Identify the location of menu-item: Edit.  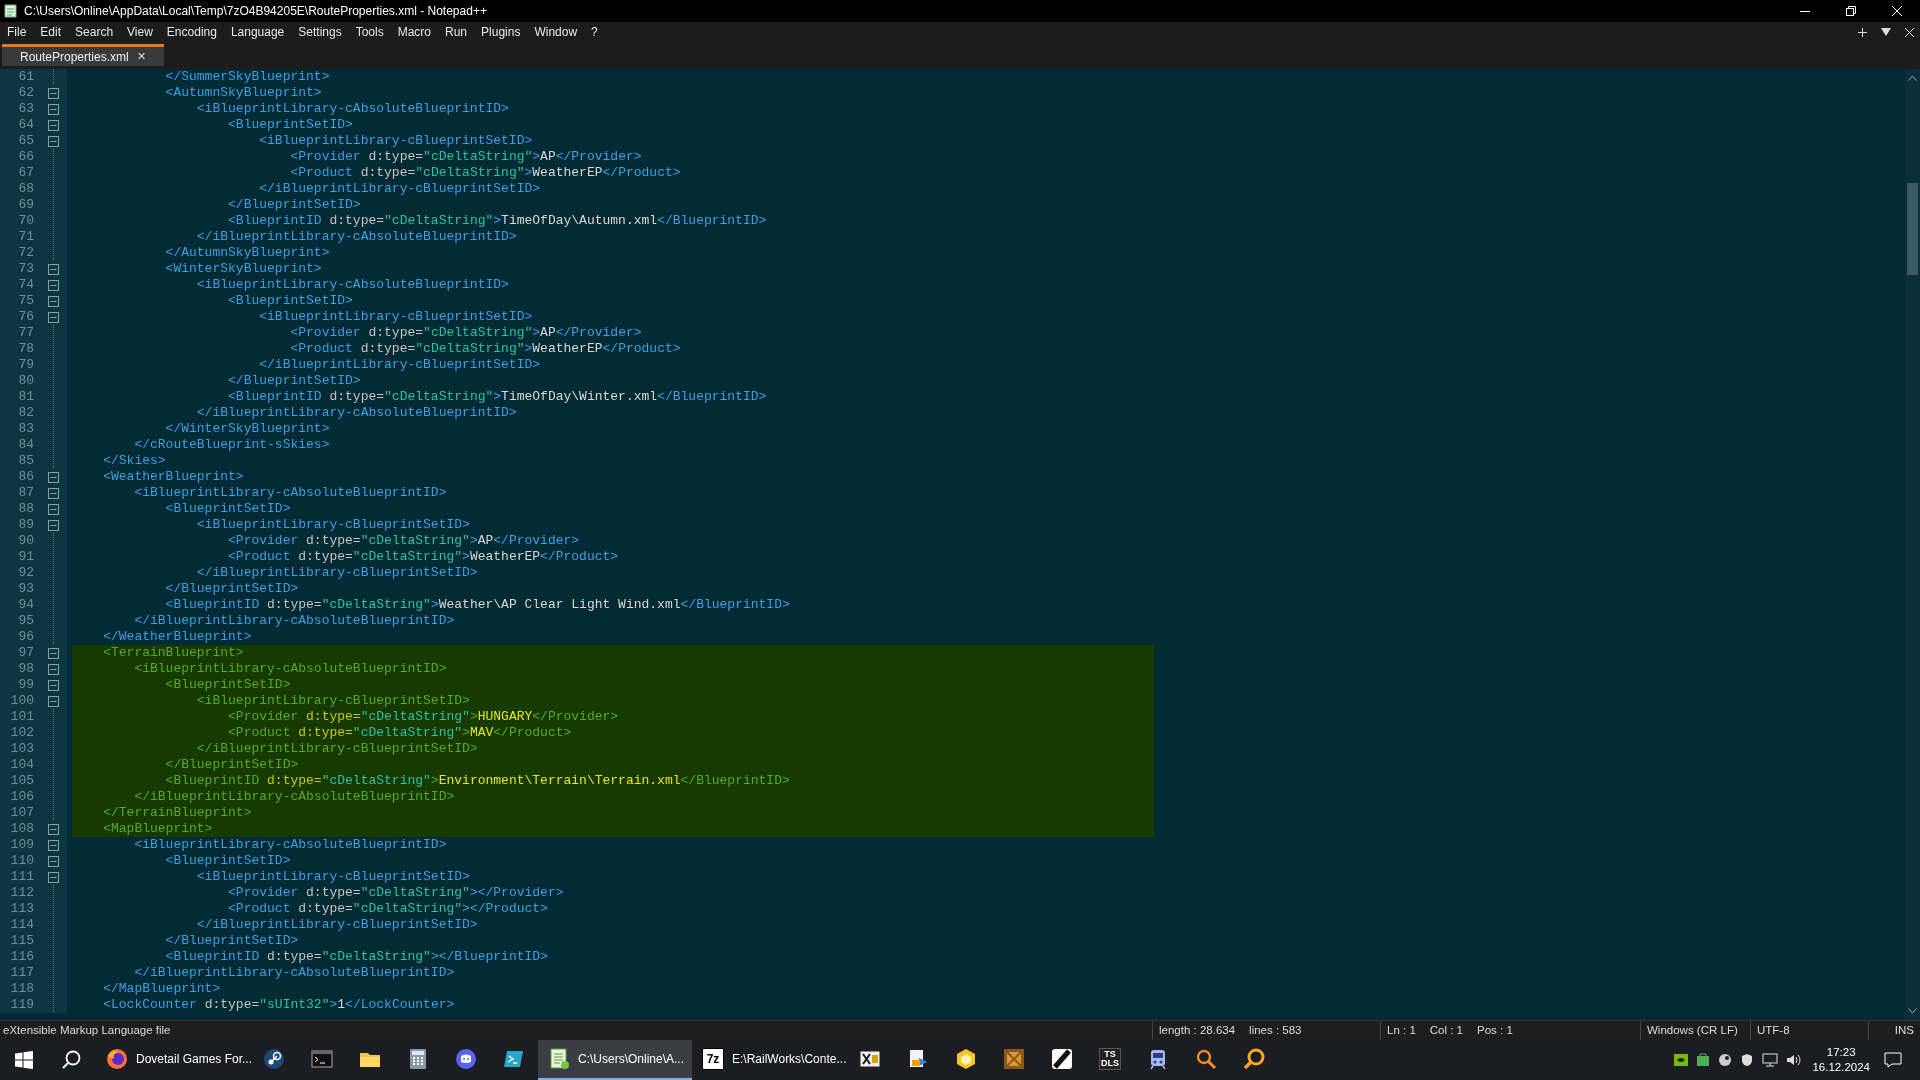
(51, 32).